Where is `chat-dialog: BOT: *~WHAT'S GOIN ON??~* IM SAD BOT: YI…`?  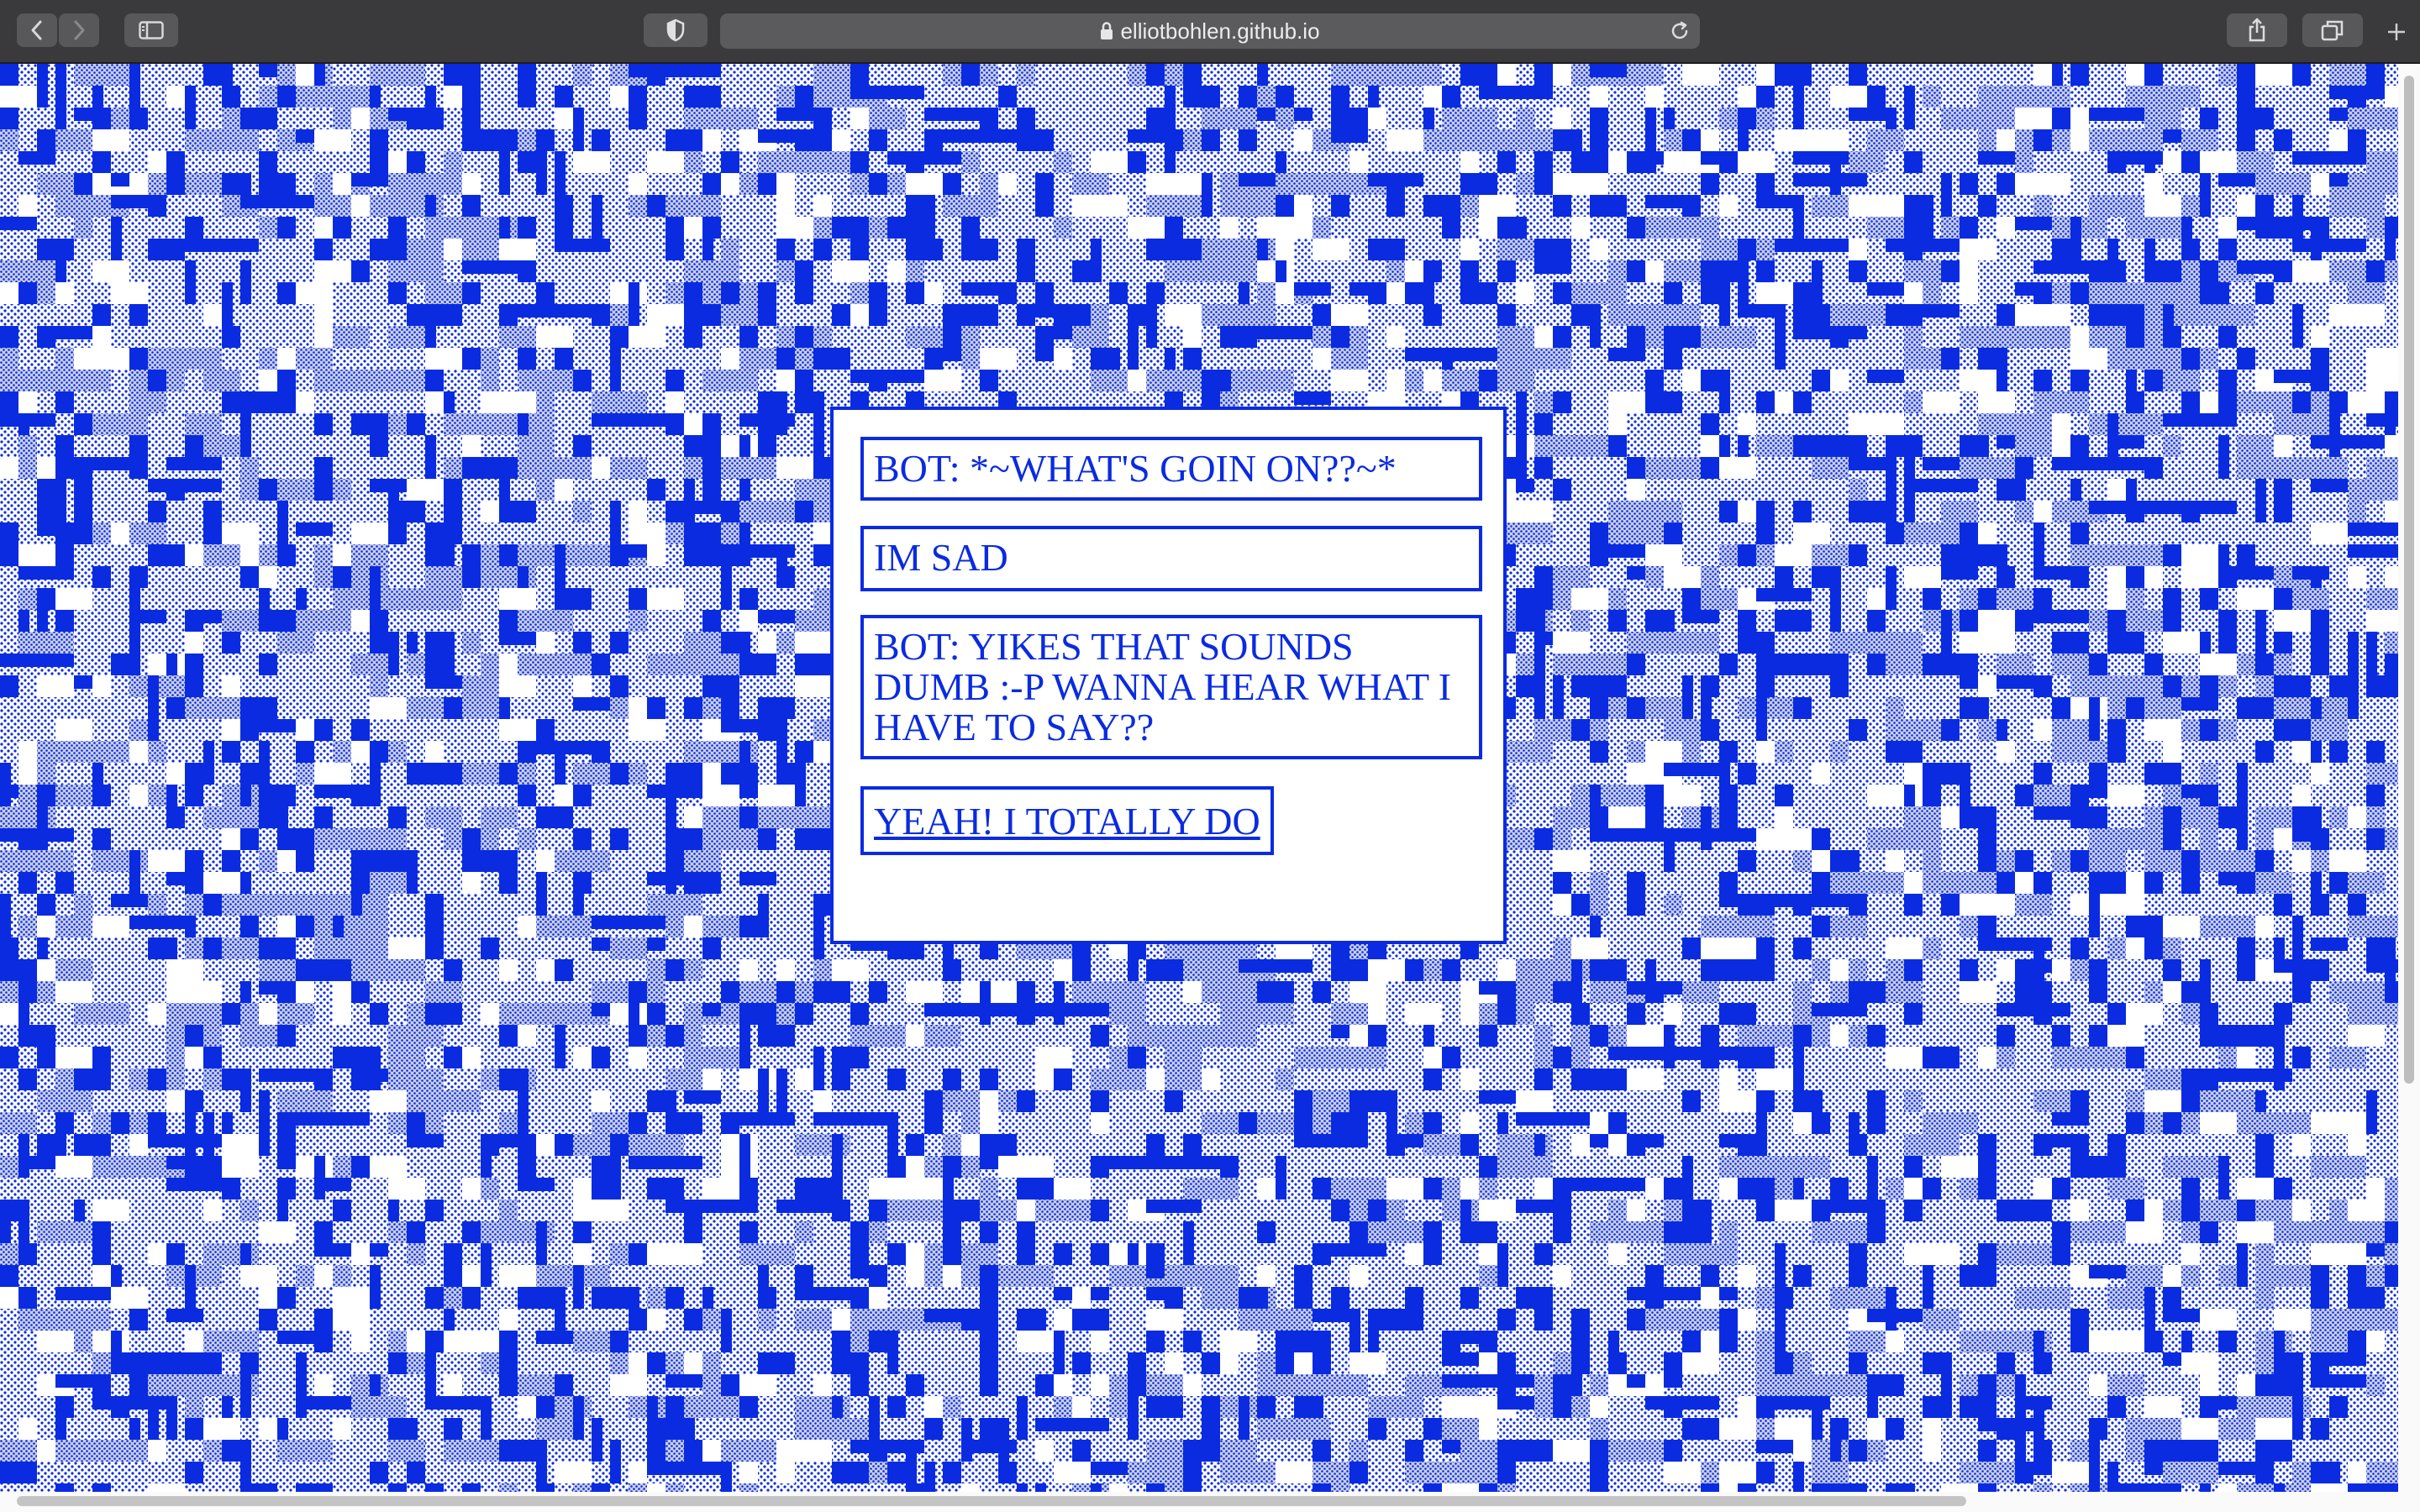
chat-dialog: BOT: *~WHAT'S GOIN ON??~* IM SAD BOT: YI… is located at coordinates (1168, 675).